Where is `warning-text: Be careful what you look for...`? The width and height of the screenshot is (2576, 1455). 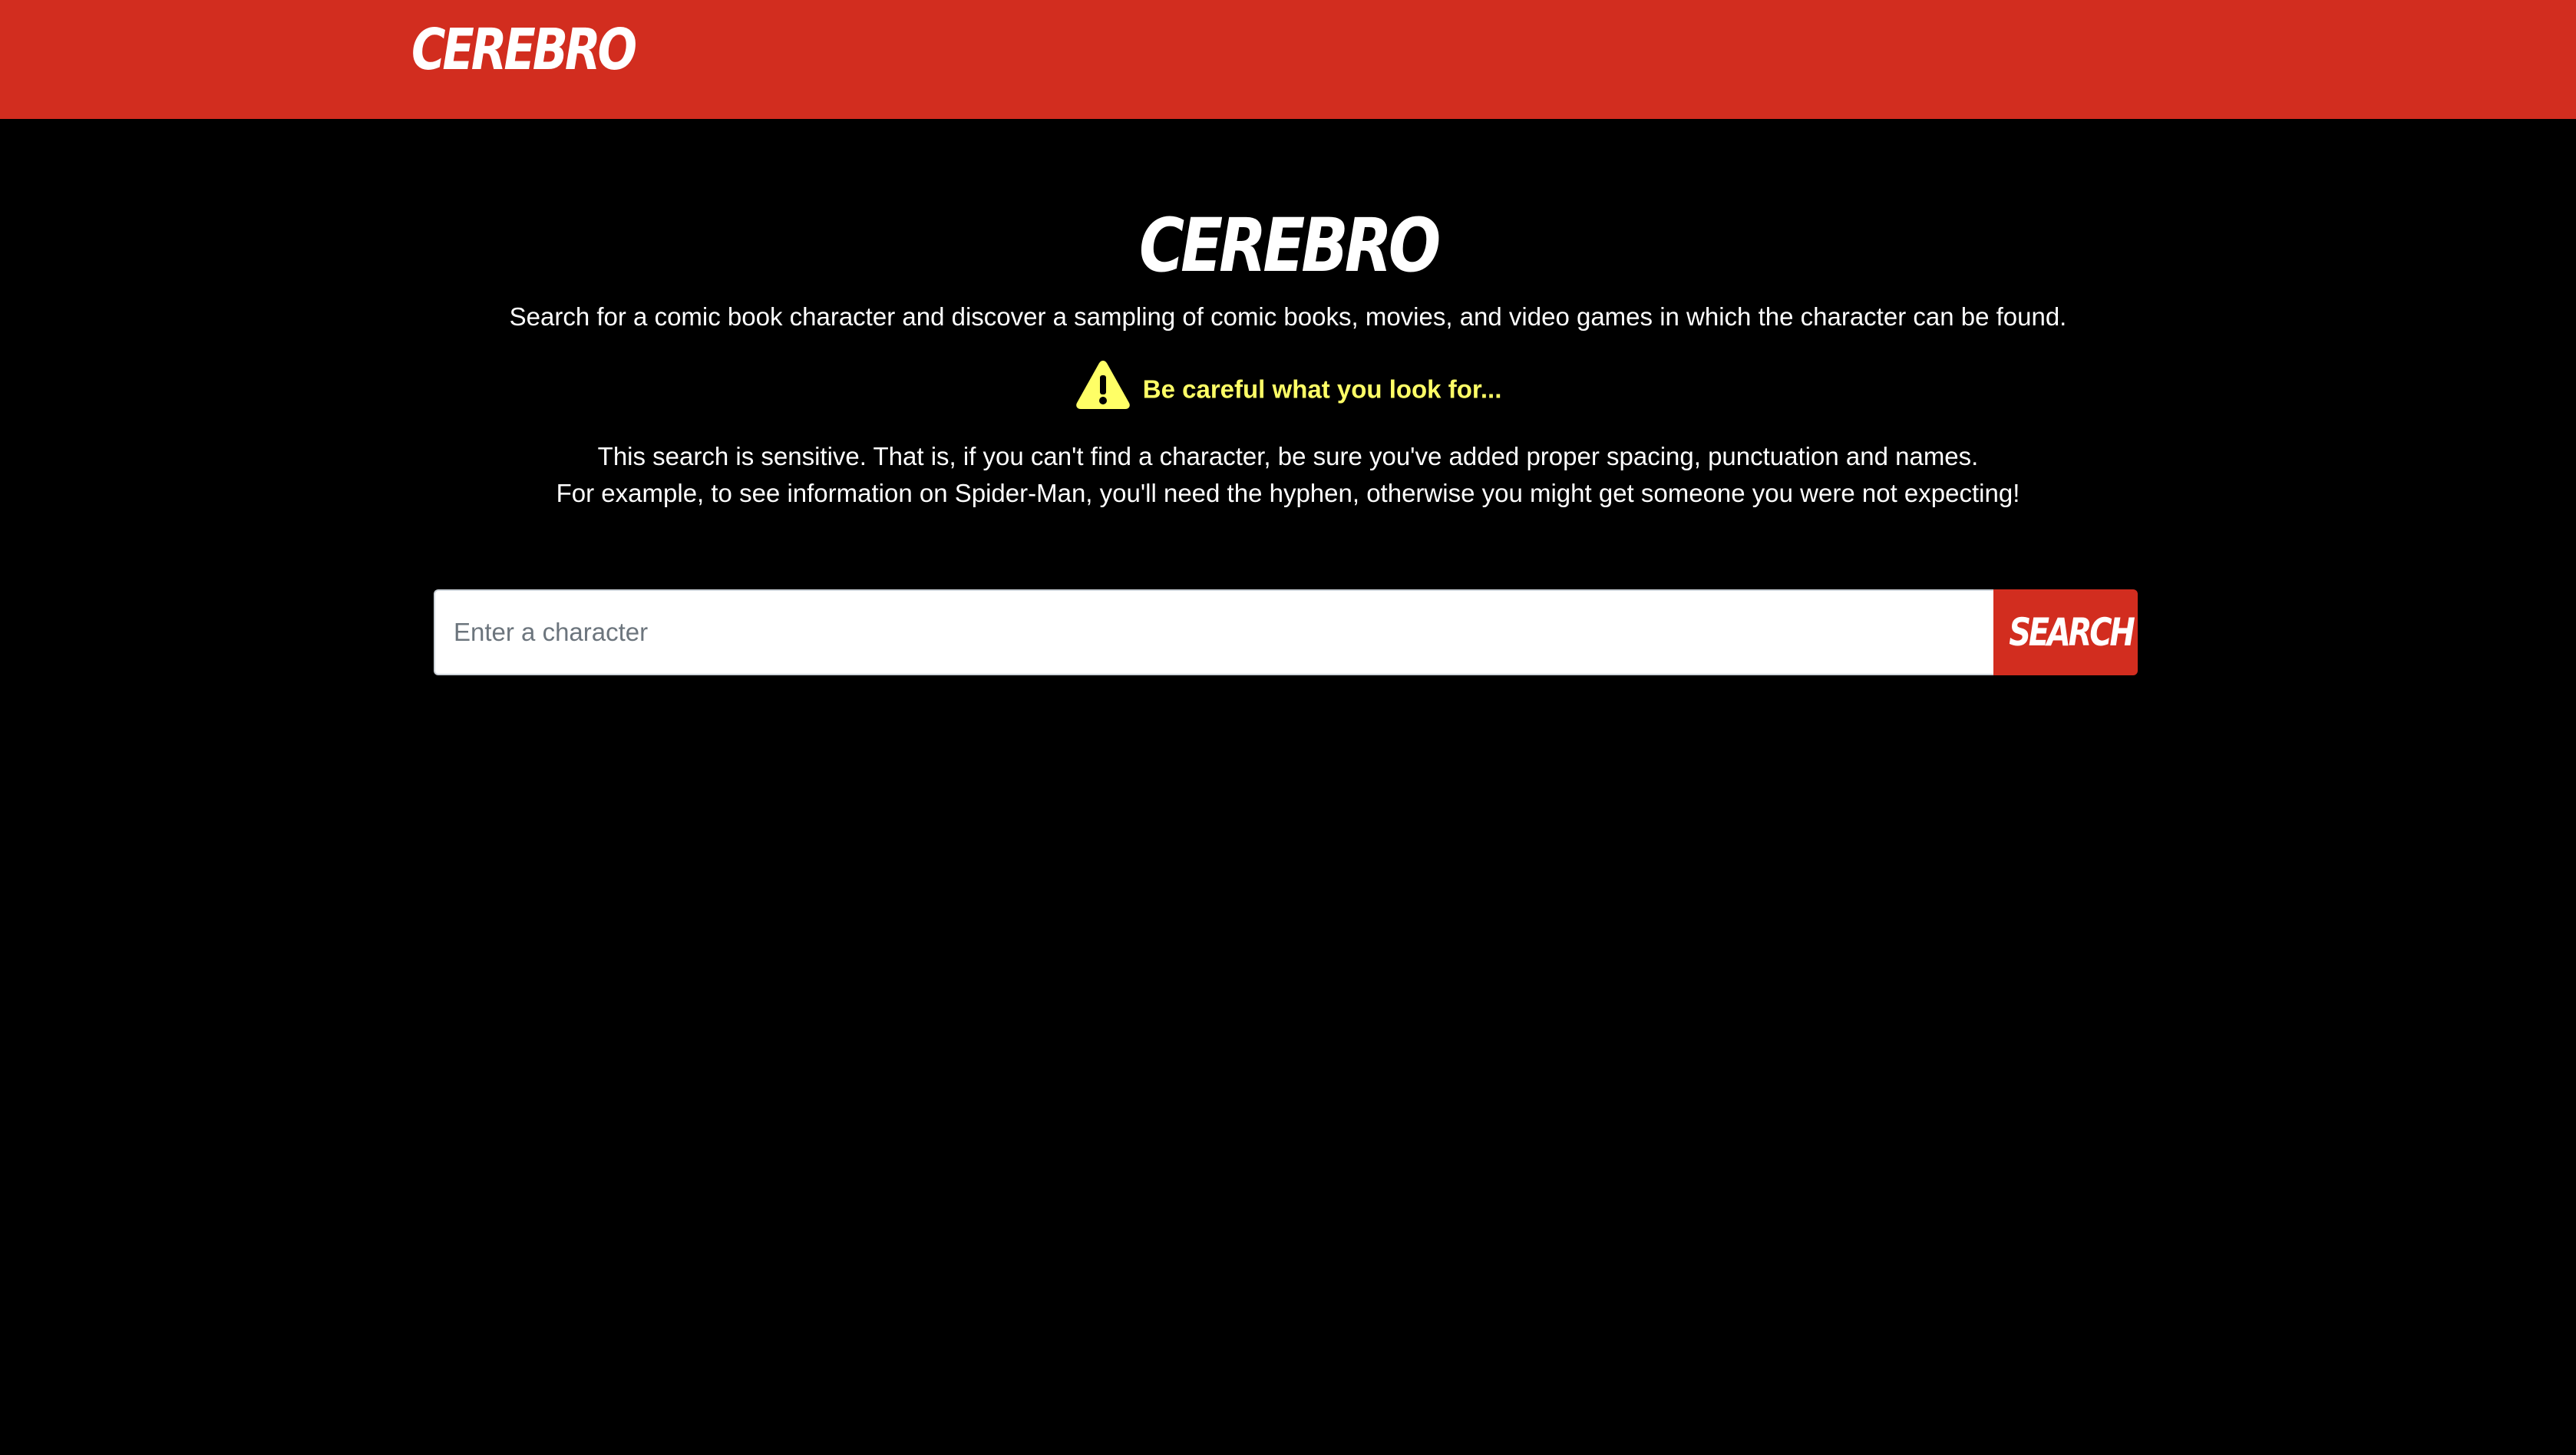 warning-text: Be careful what you look for... is located at coordinates (1322, 389).